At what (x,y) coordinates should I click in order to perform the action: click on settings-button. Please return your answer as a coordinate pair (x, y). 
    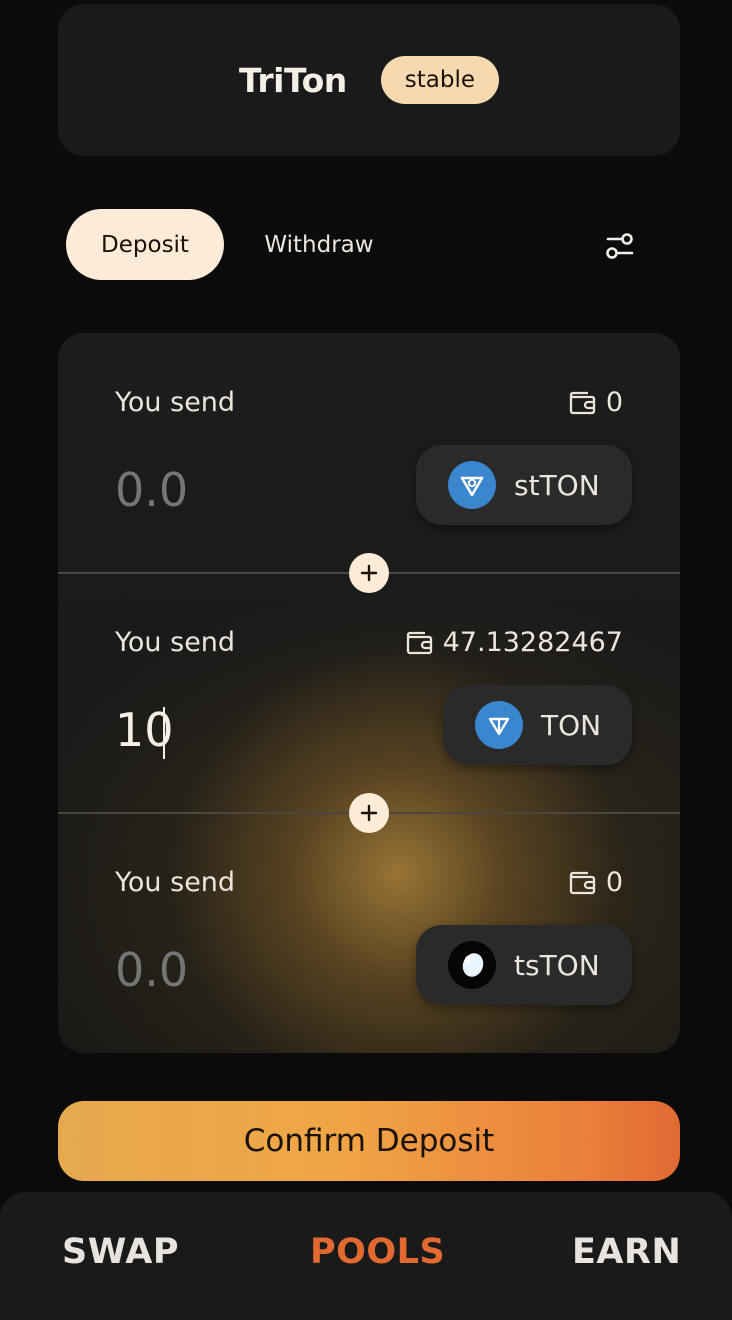
    Looking at the image, I should click on (620, 246).